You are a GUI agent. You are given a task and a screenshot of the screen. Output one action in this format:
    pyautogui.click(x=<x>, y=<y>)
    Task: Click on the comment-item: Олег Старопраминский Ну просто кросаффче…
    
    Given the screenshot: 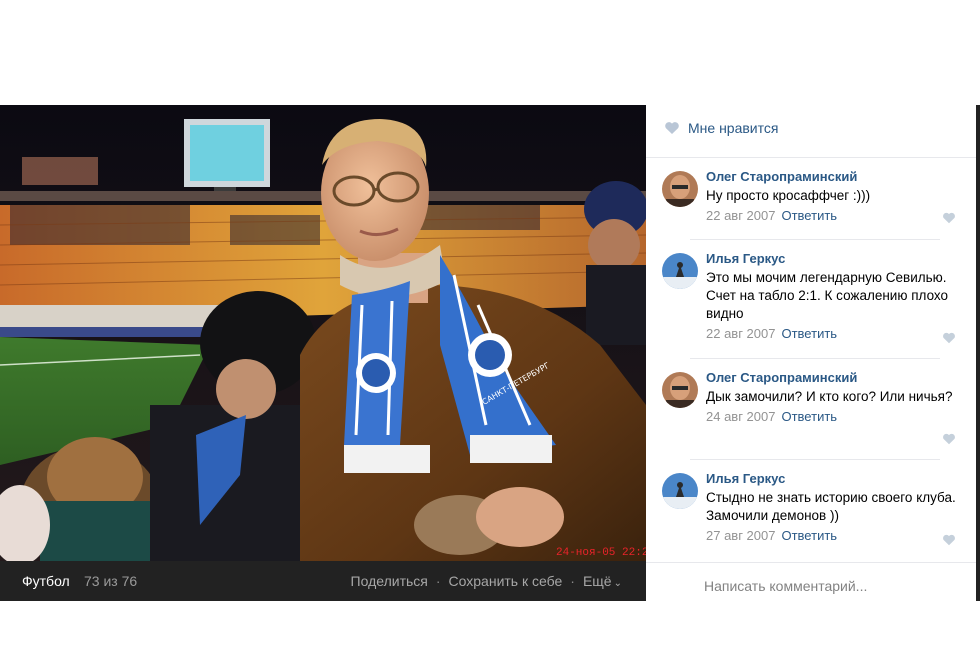 What is the action you would take?
    pyautogui.click(x=809, y=199)
    